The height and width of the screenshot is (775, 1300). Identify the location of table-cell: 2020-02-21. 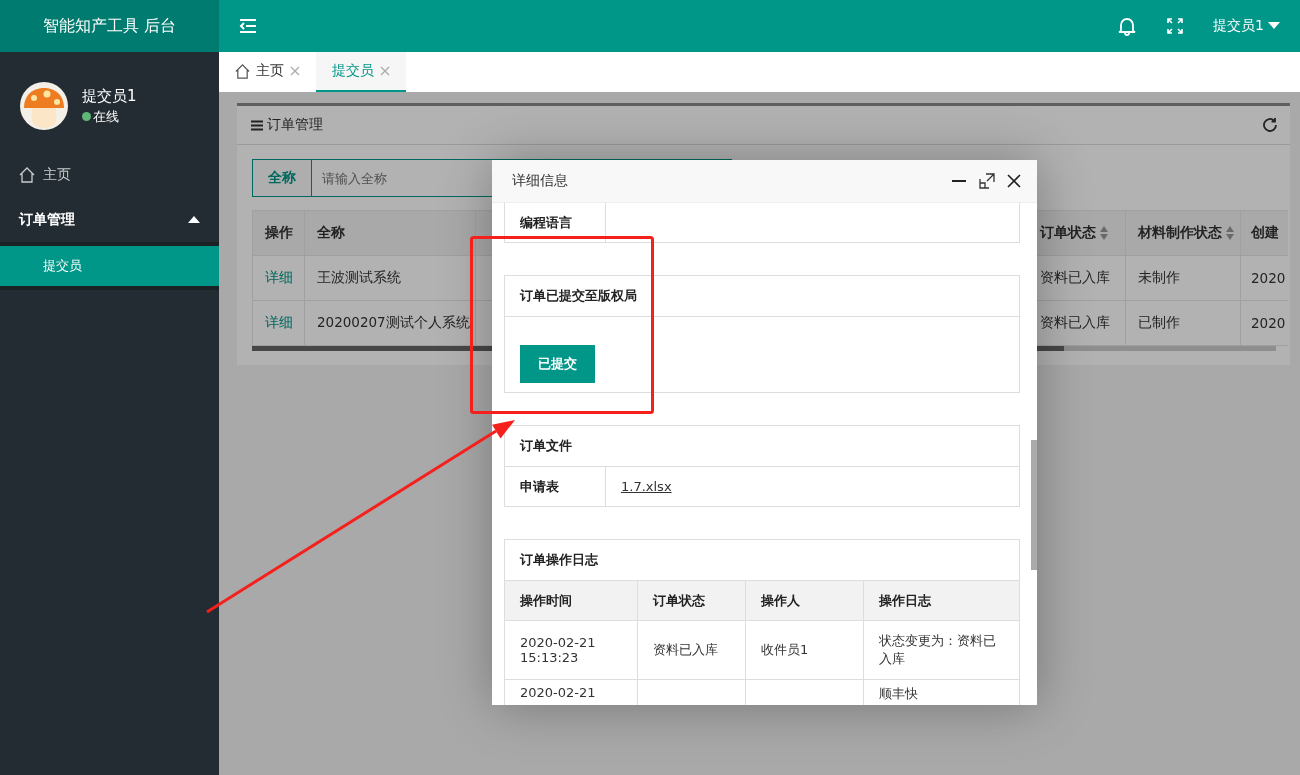
(571, 692).